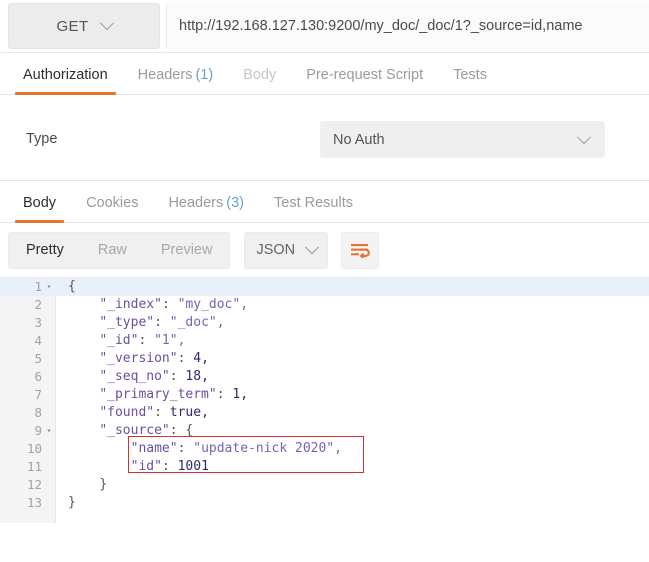 The width and height of the screenshot is (649, 562). What do you see at coordinates (34, 448) in the screenshot?
I see `line-number: 10` at bounding box center [34, 448].